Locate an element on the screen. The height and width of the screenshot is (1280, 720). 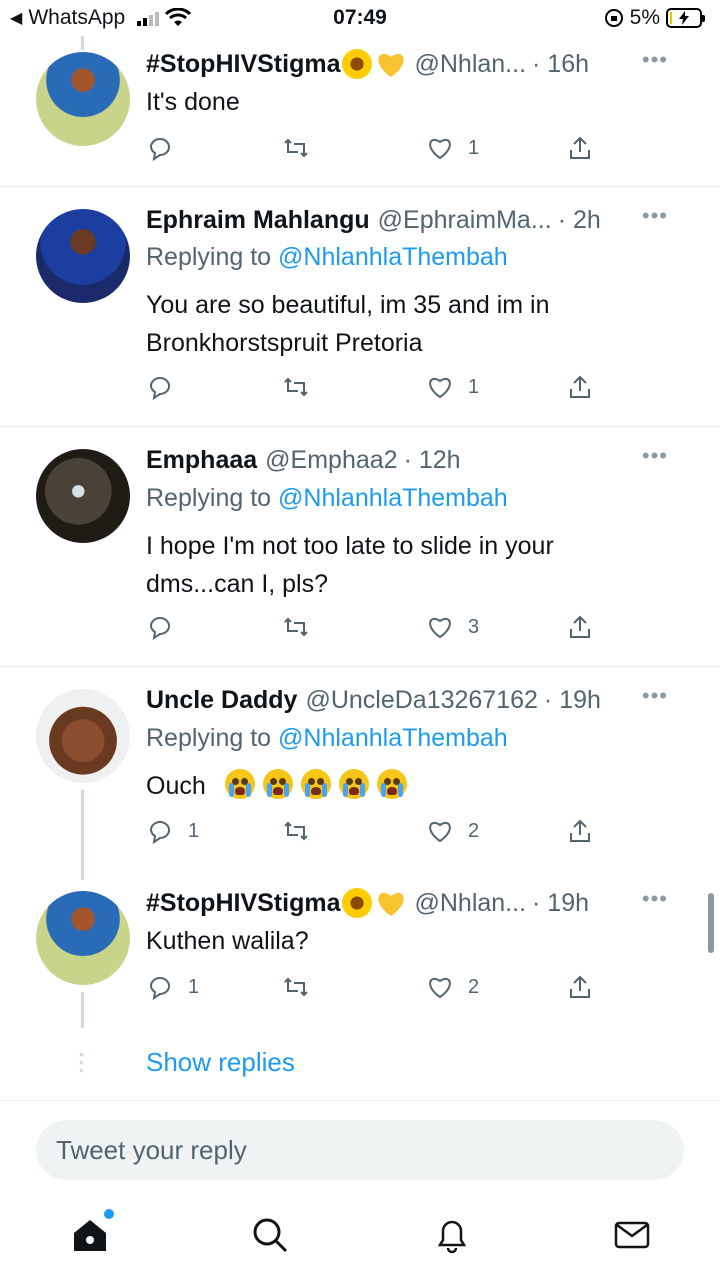
thread-dots: • • • is located at coordinates (81, 1062).